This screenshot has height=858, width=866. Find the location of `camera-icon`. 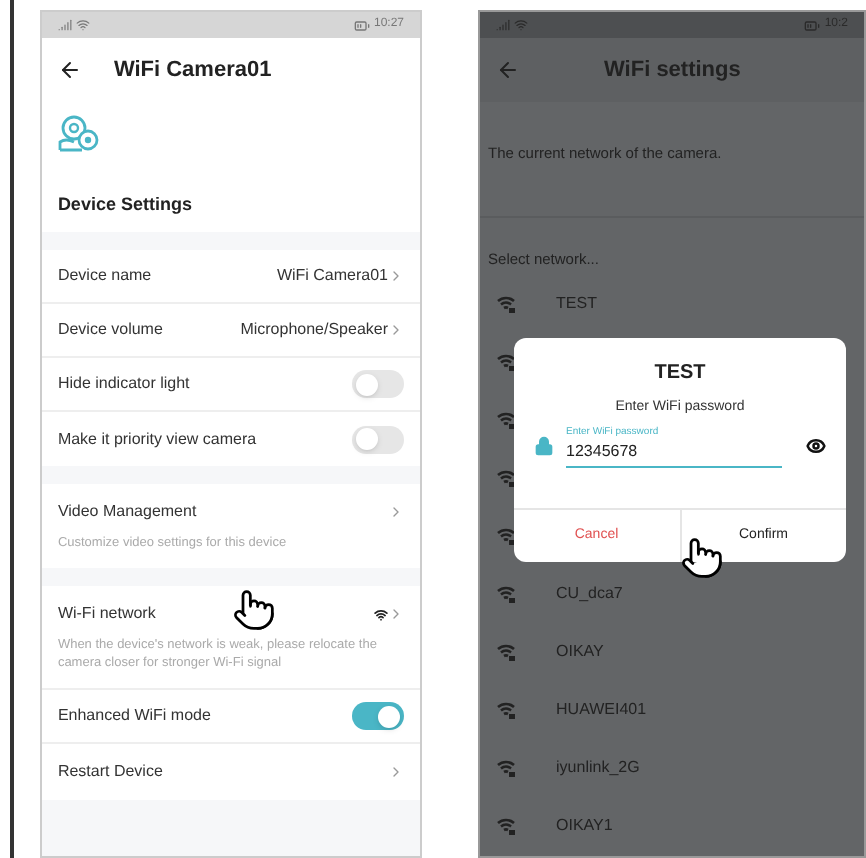

camera-icon is located at coordinates (79, 134).